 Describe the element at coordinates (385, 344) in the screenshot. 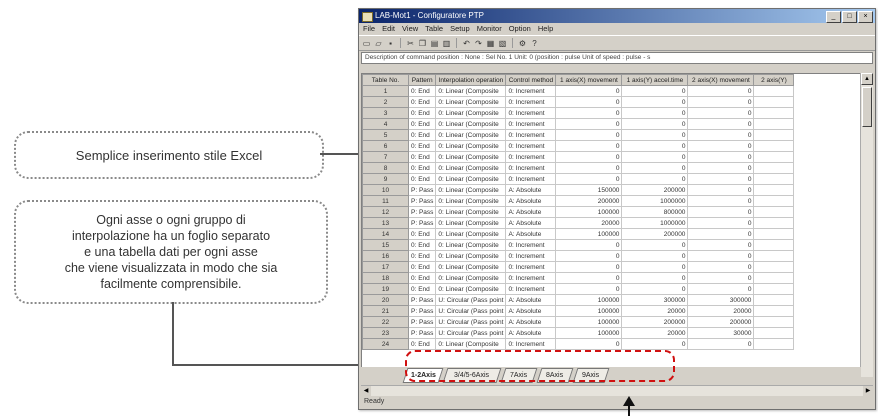

I see `row-number: 24` at that location.